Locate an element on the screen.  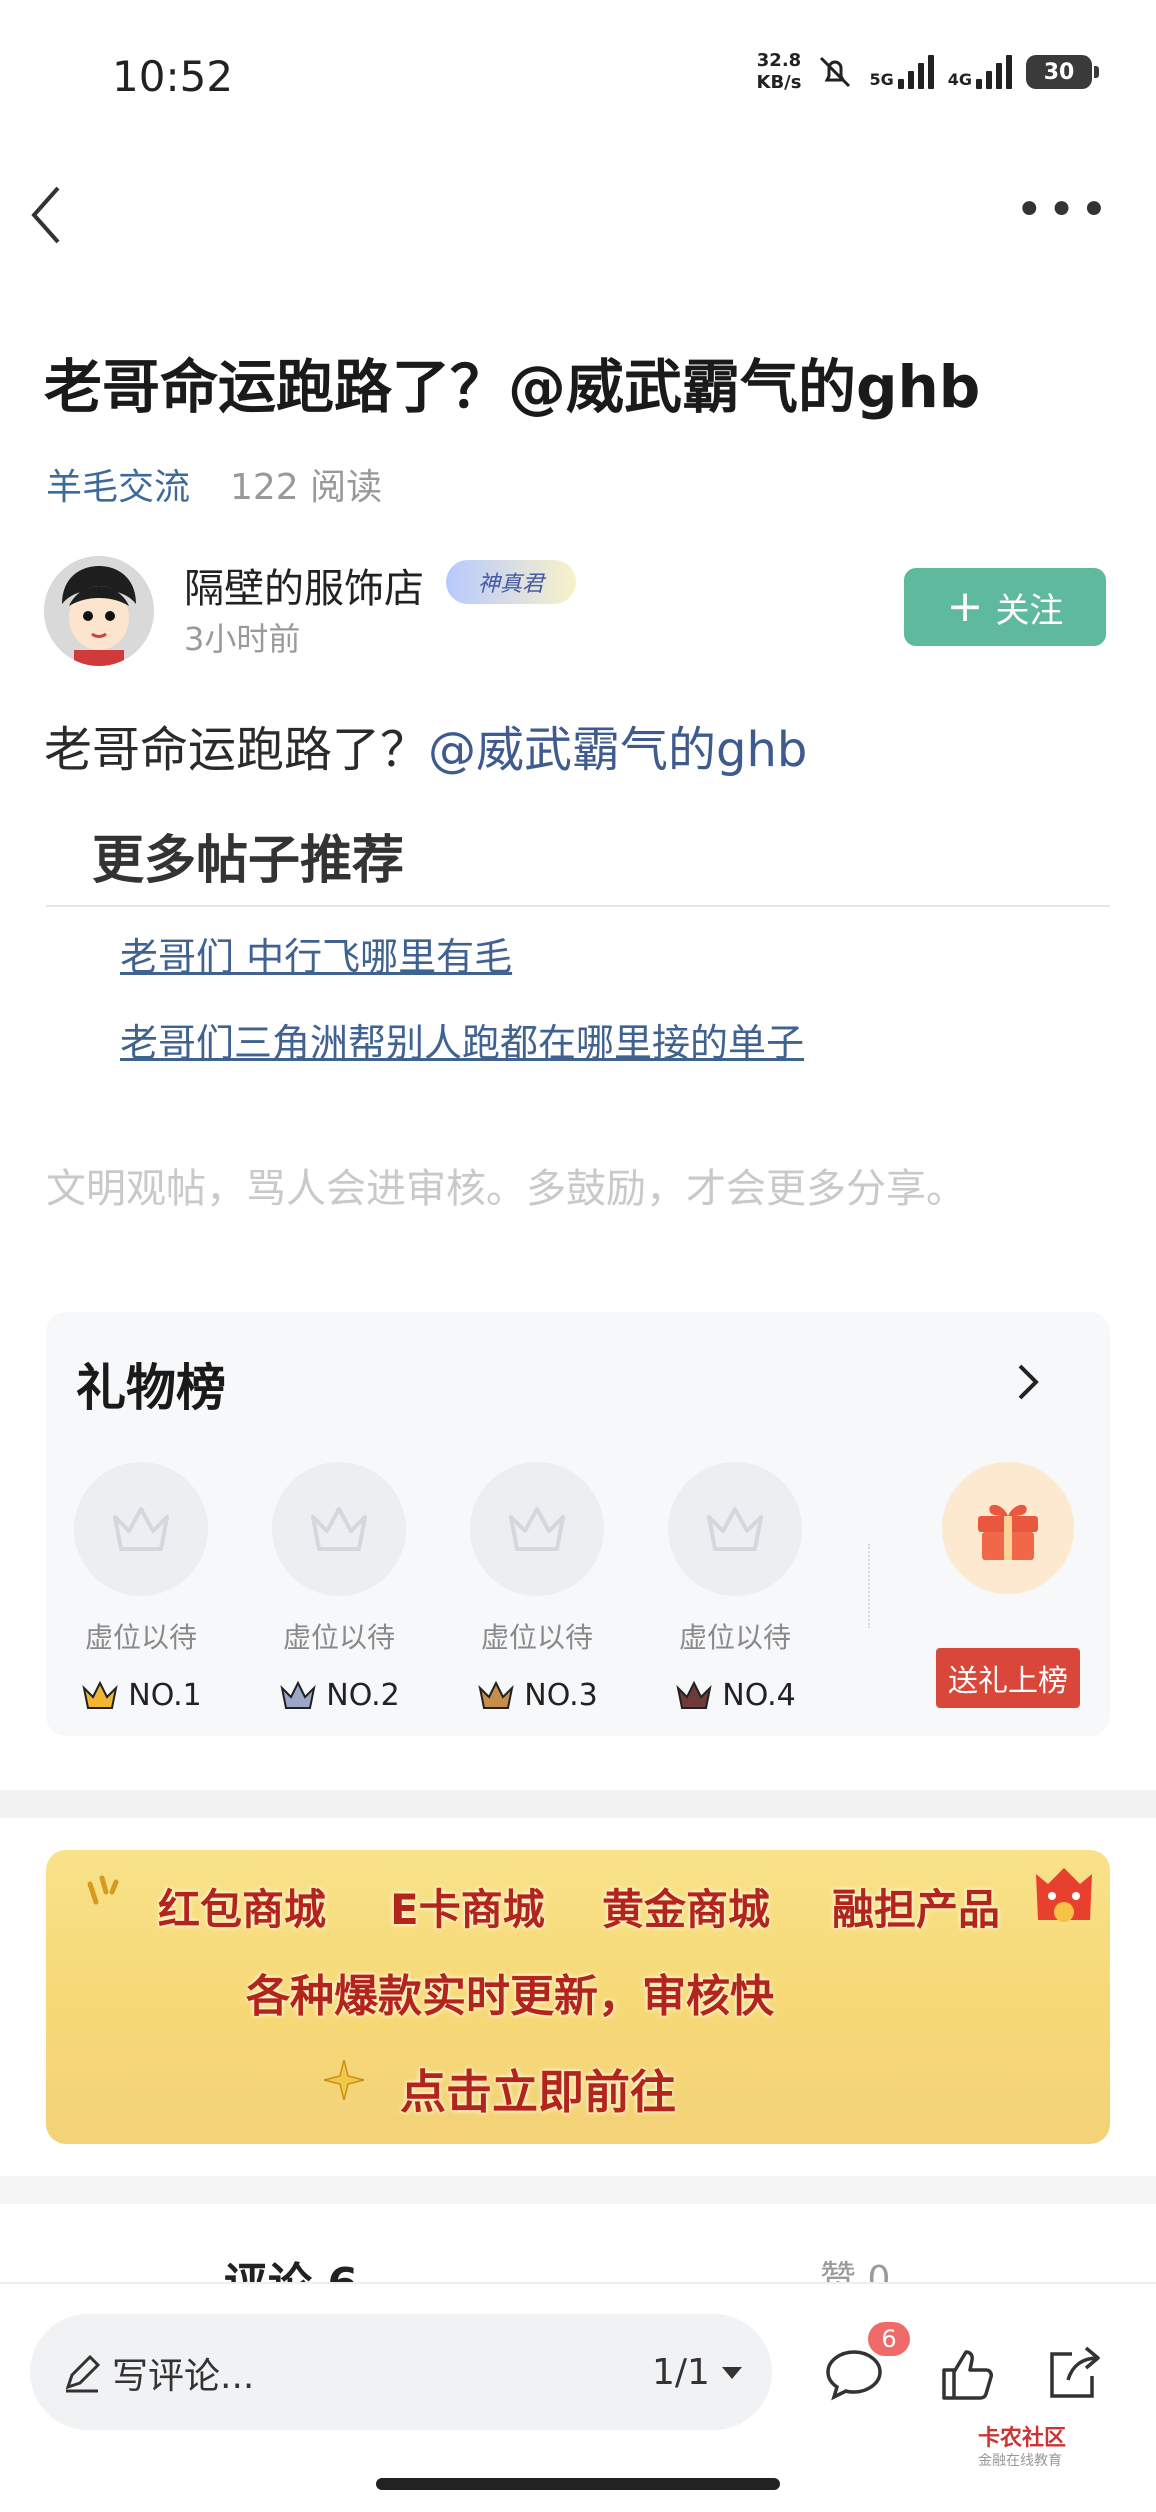
home-indicator is located at coordinates (578, 2484).